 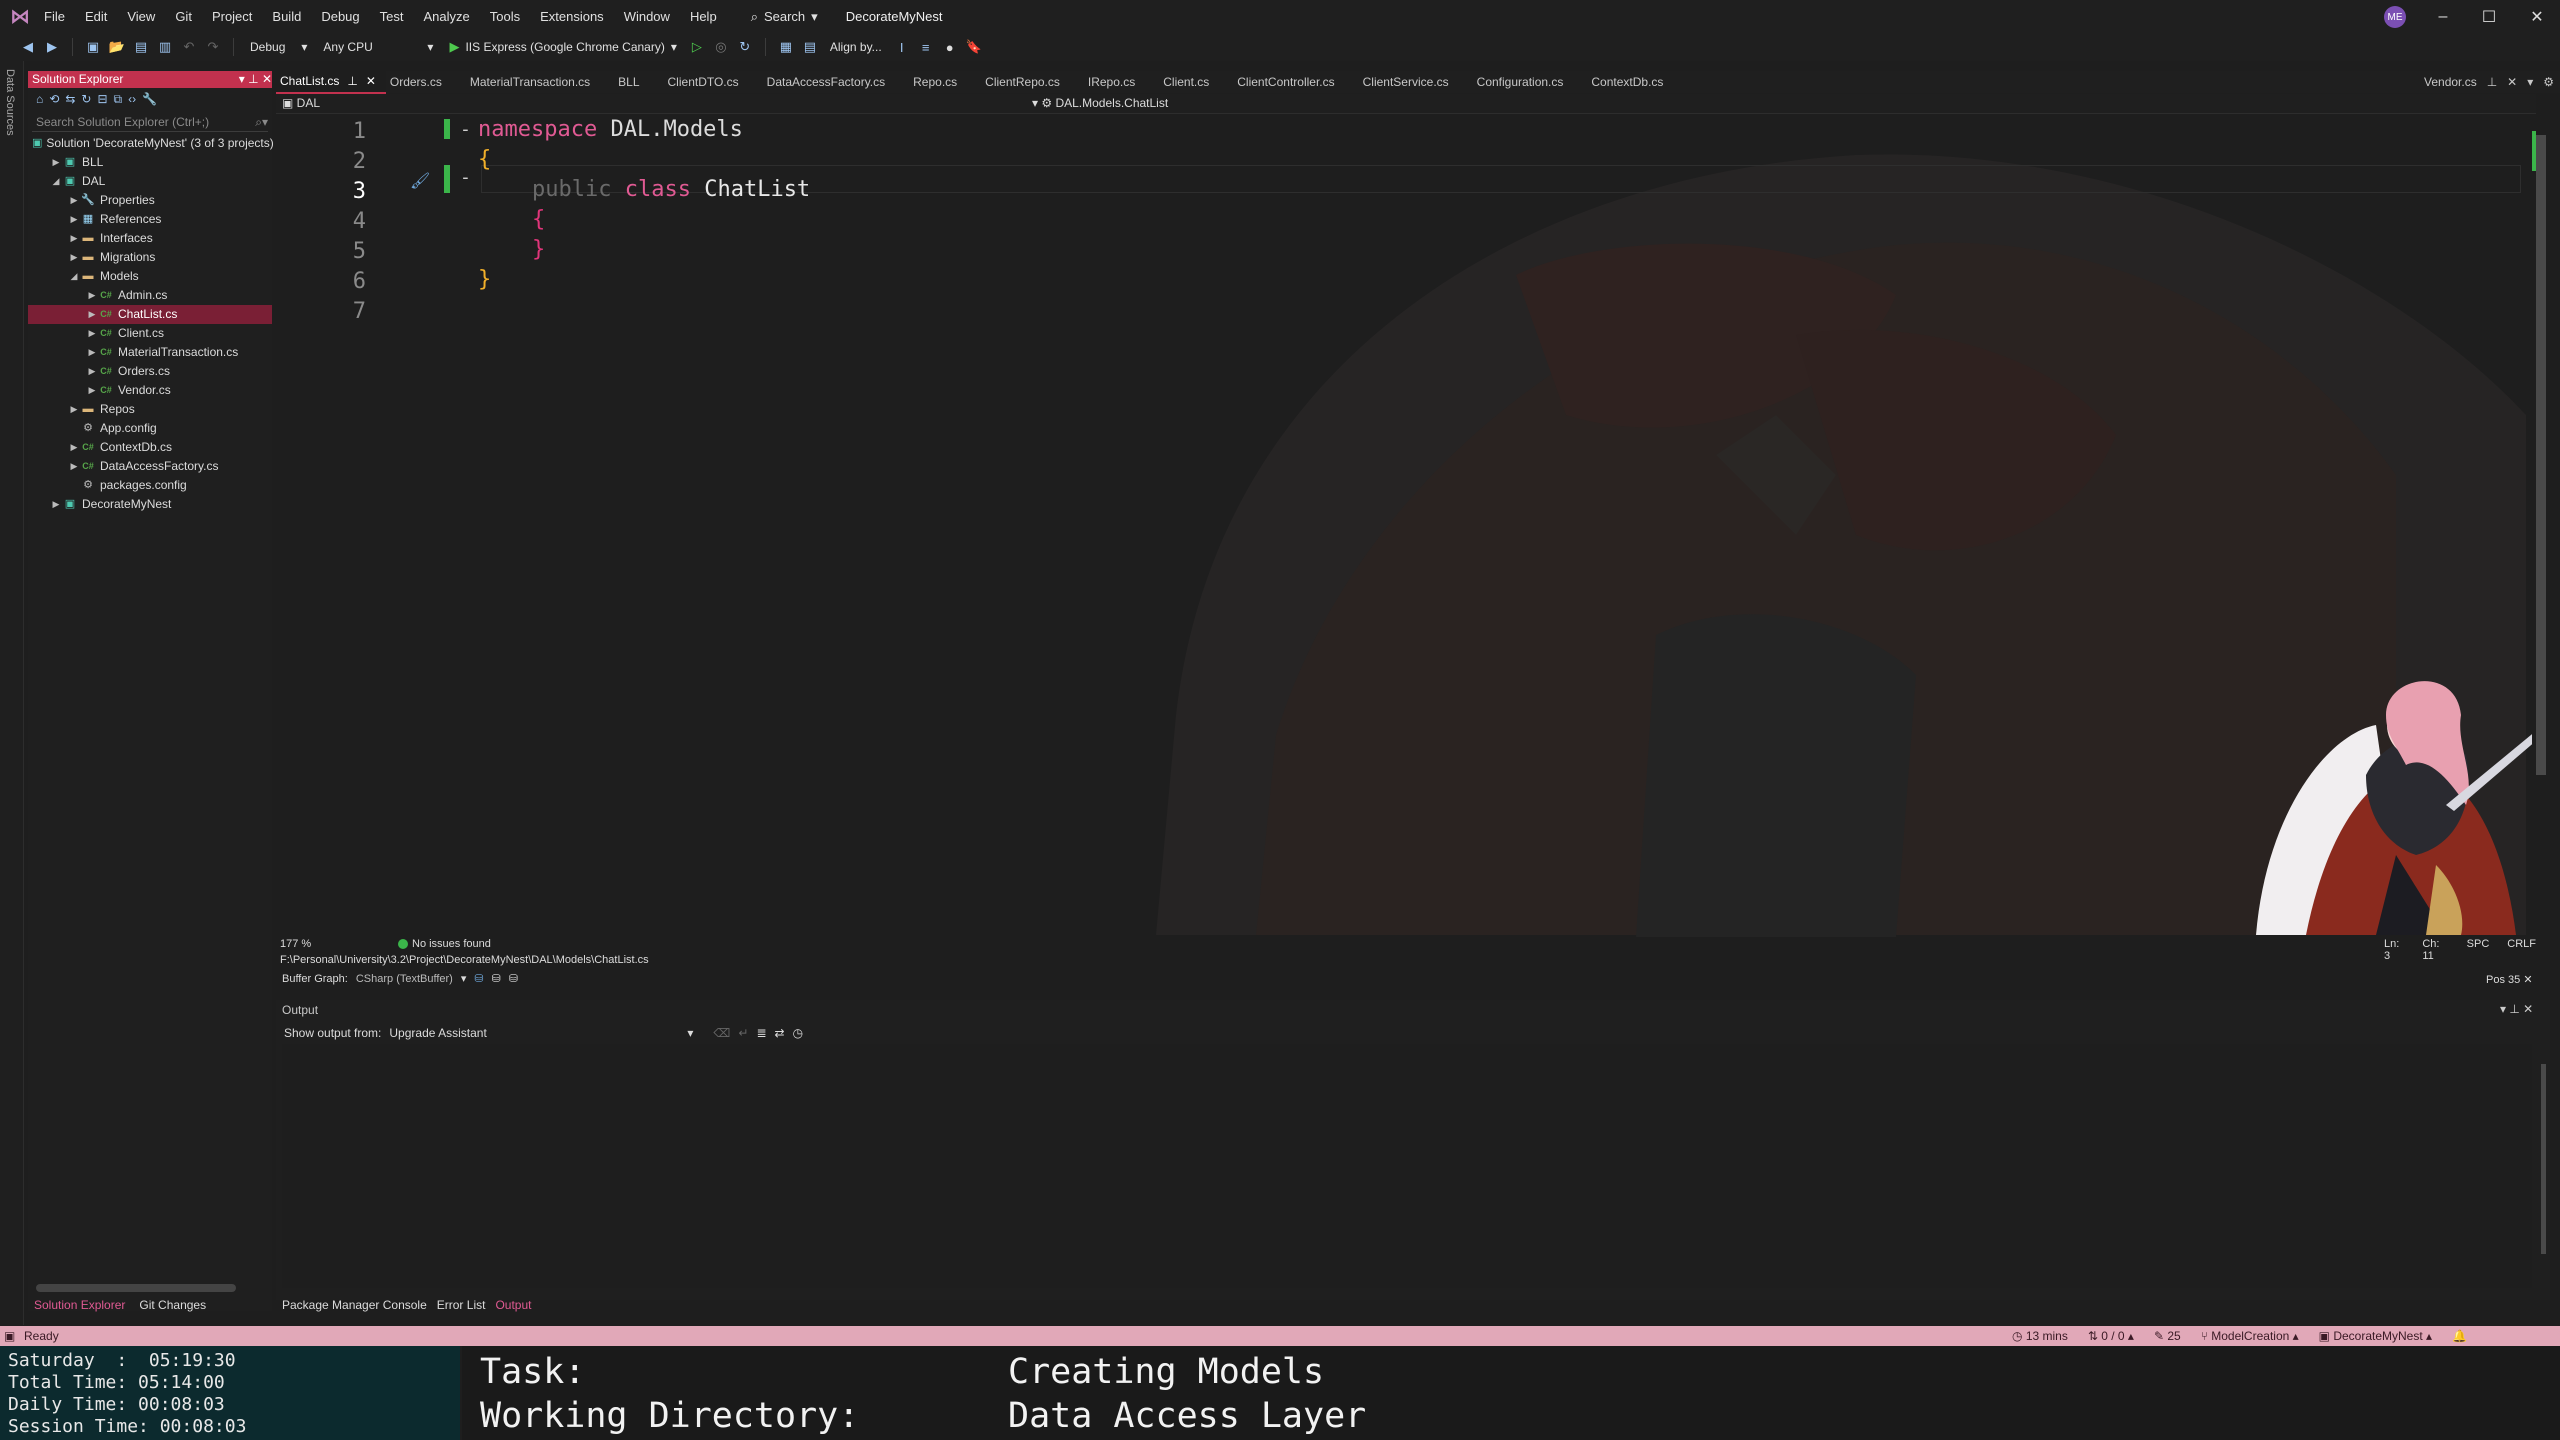 What do you see at coordinates (54, 16) in the screenshot?
I see `menu-item-file: File` at bounding box center [54, 16].